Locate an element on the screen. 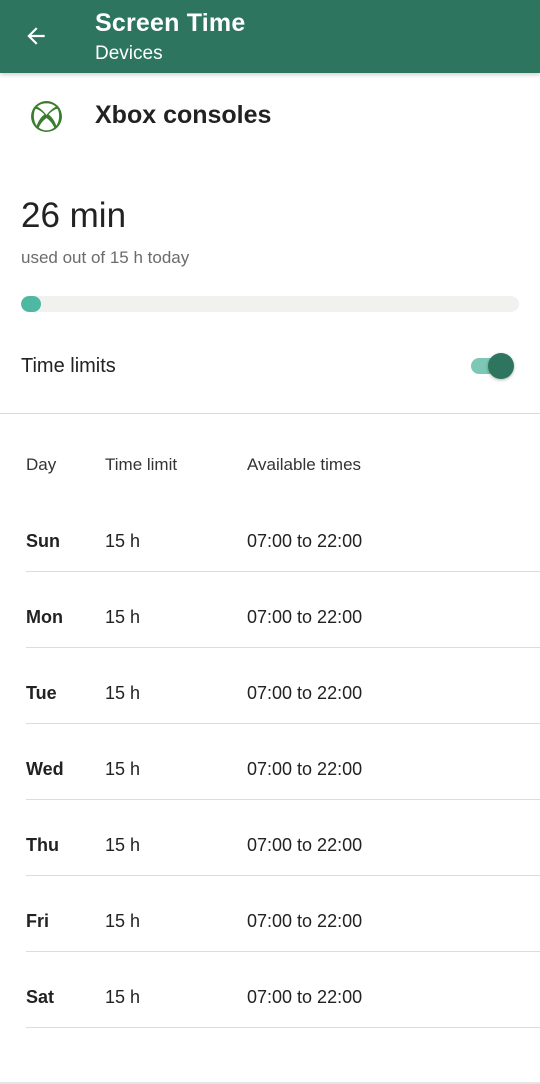 Image resolution: width=540 pixels, height=1084 pixels. back-button is located at coordinates (36, 36).